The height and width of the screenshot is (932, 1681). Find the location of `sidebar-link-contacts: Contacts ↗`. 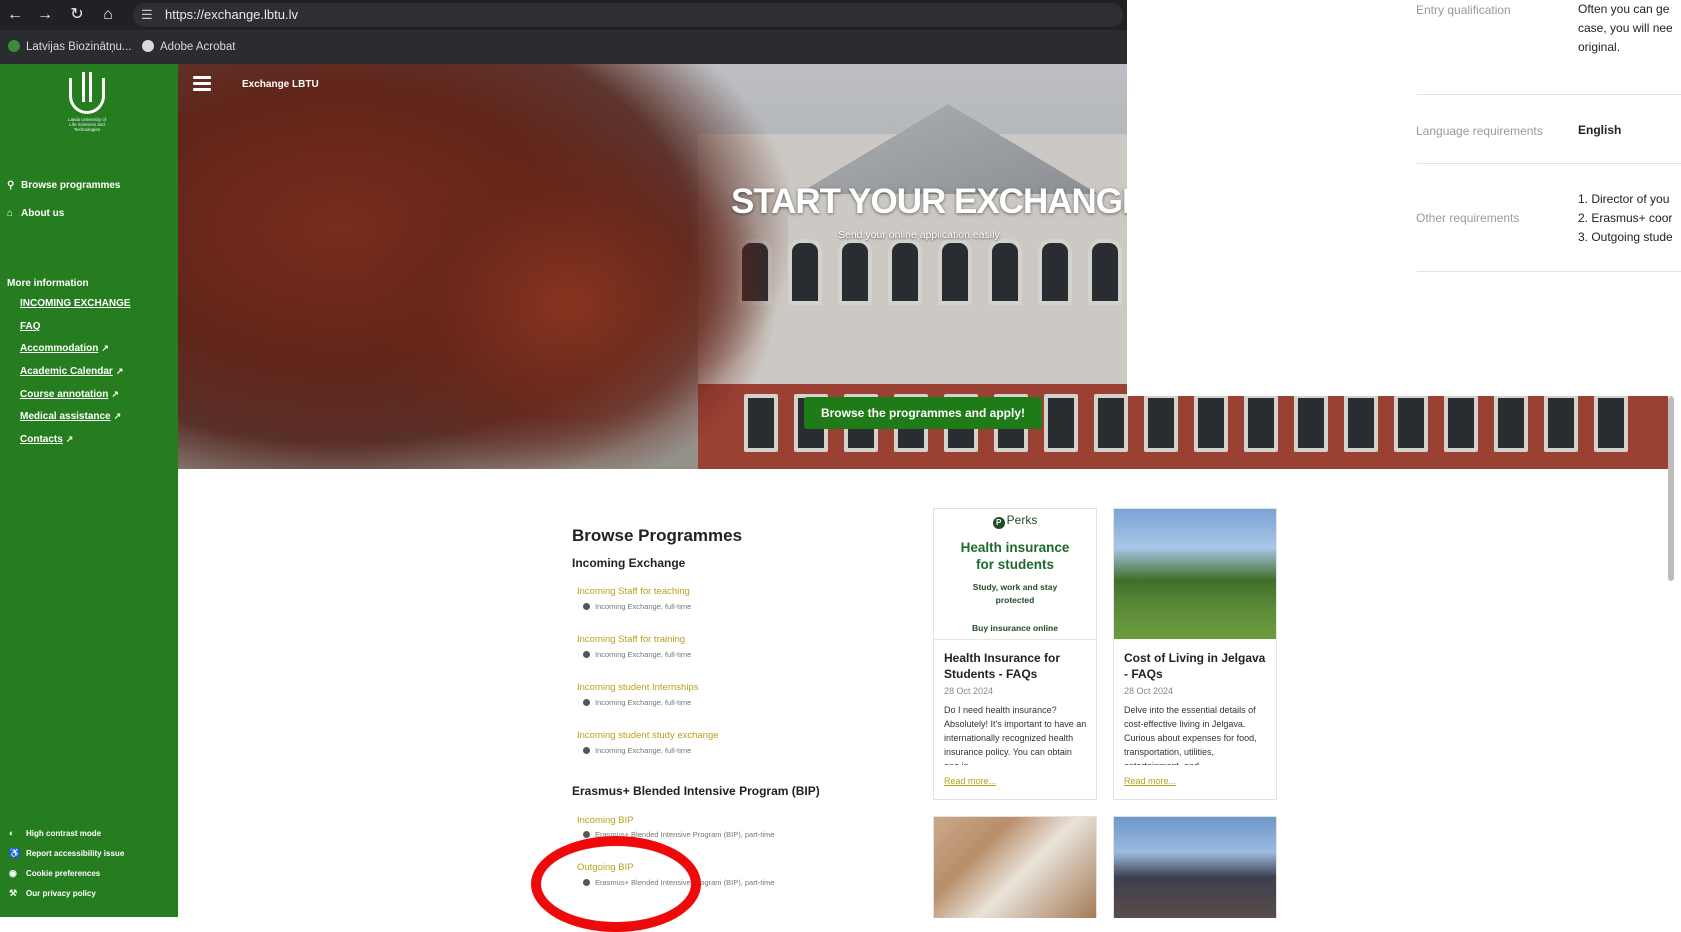

sidebar-link-contacts: Contacts ↗ is located at coordinates (46, 439).